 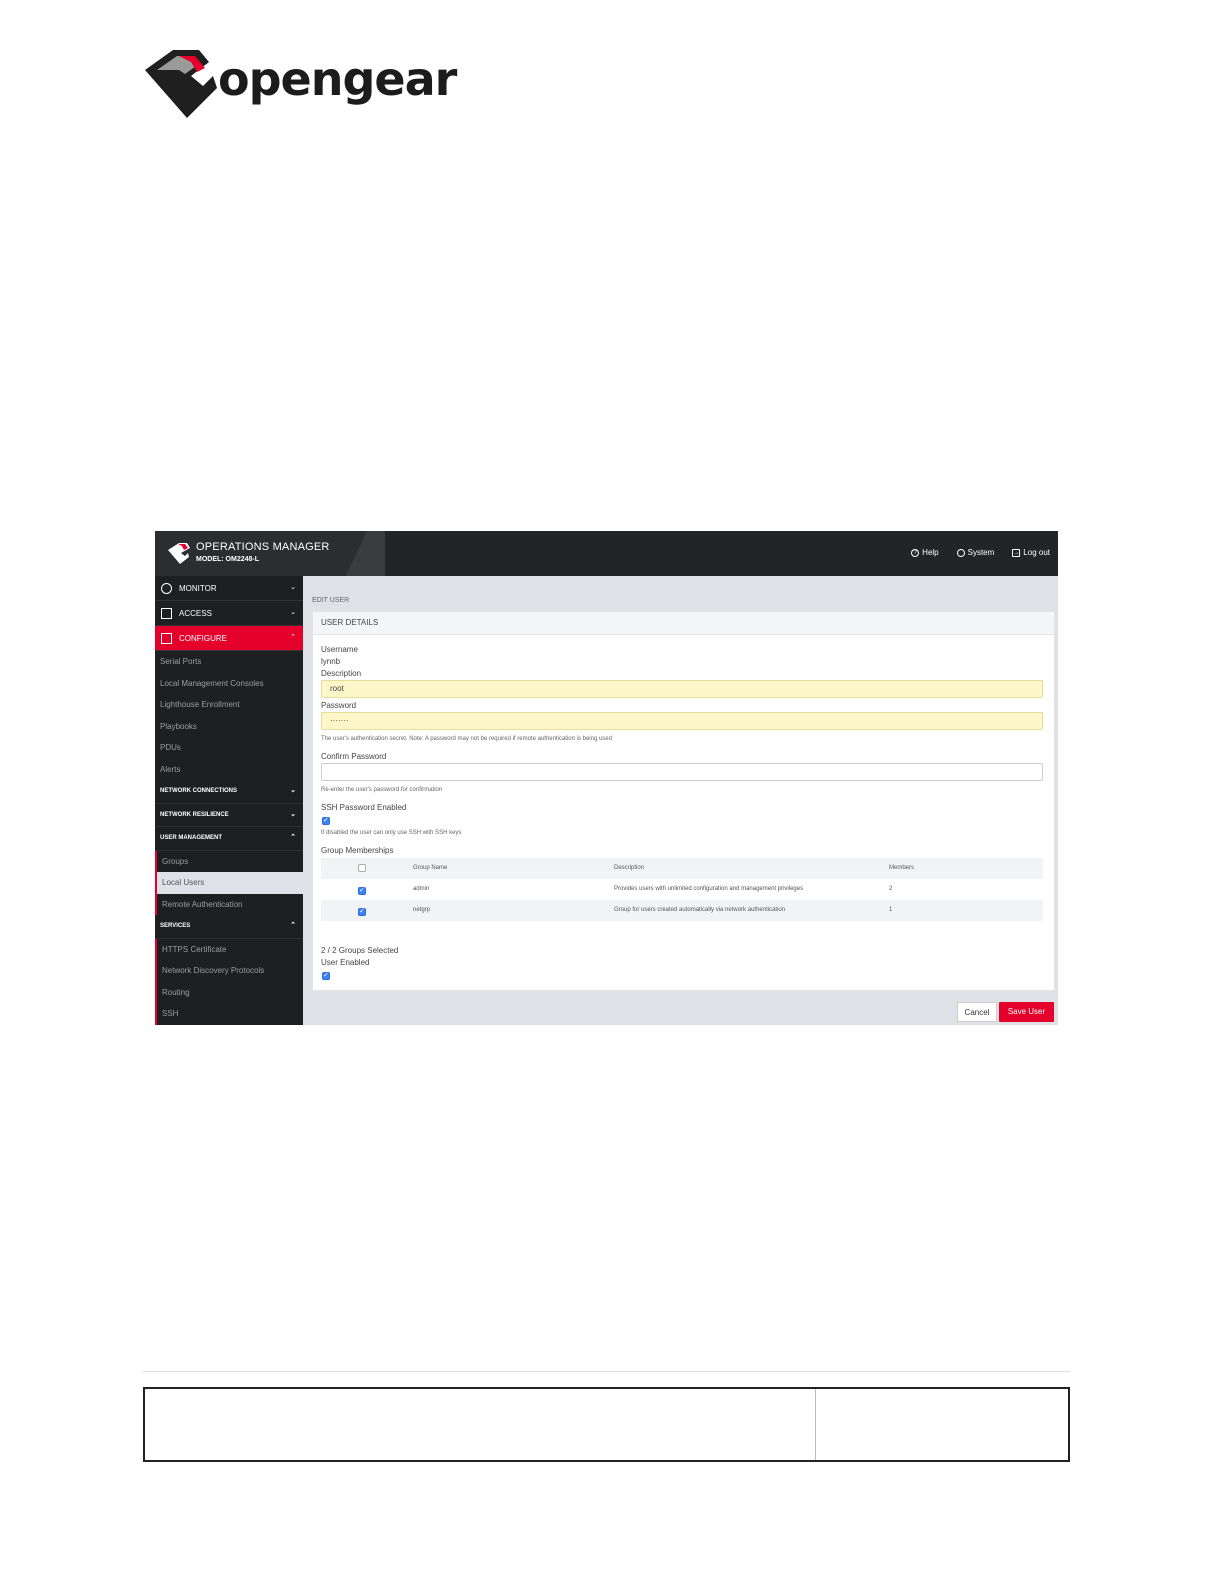 I want to click on gauge-icon, so click(x=166, y=588).